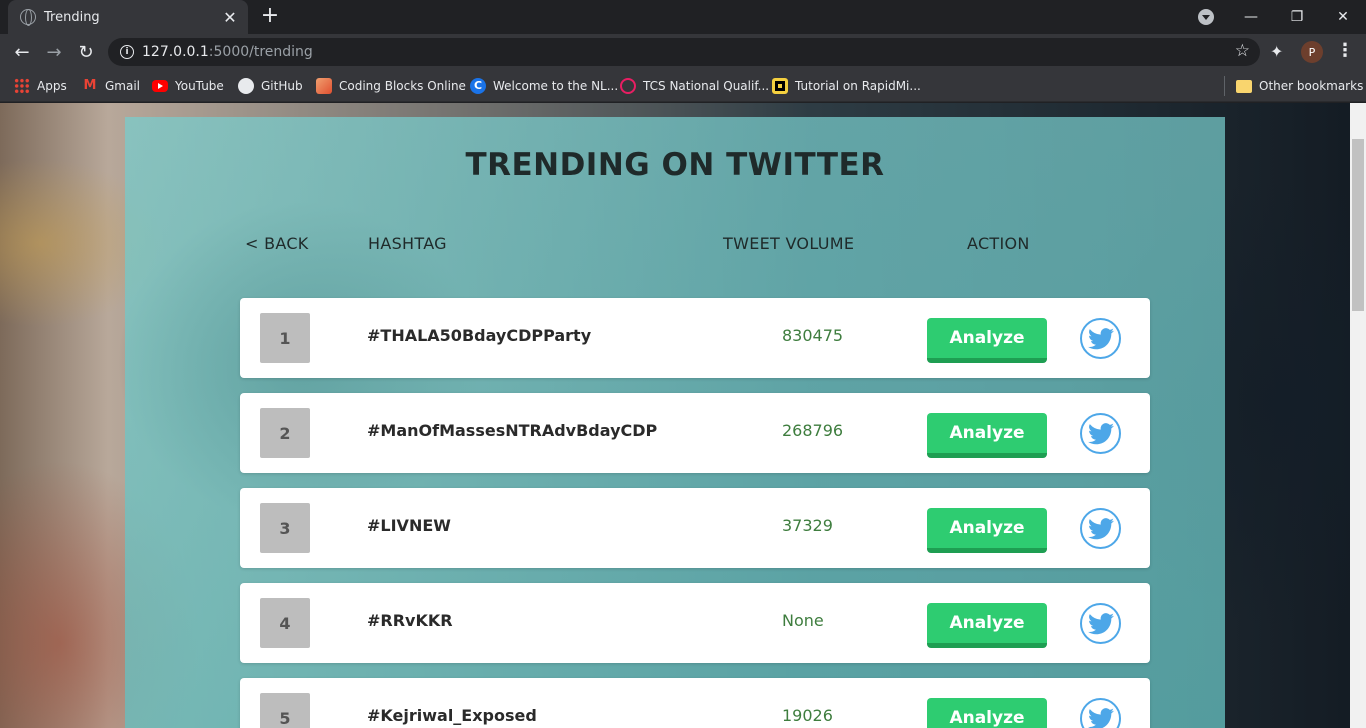 This screenshot has width=1366, height=728. Describe the element at coordinates (175, 52) in the screenshot. I see `url-host: 127.0.0.1` at that location.